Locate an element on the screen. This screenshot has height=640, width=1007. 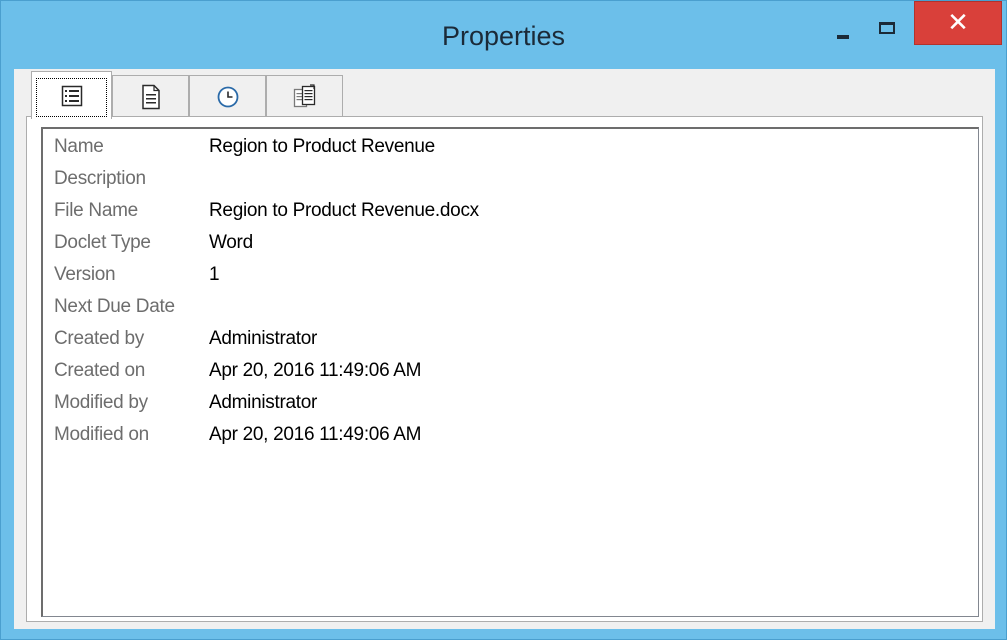
property-row-name: Name Region to Product Revenue is located at coordinates (510, 147).